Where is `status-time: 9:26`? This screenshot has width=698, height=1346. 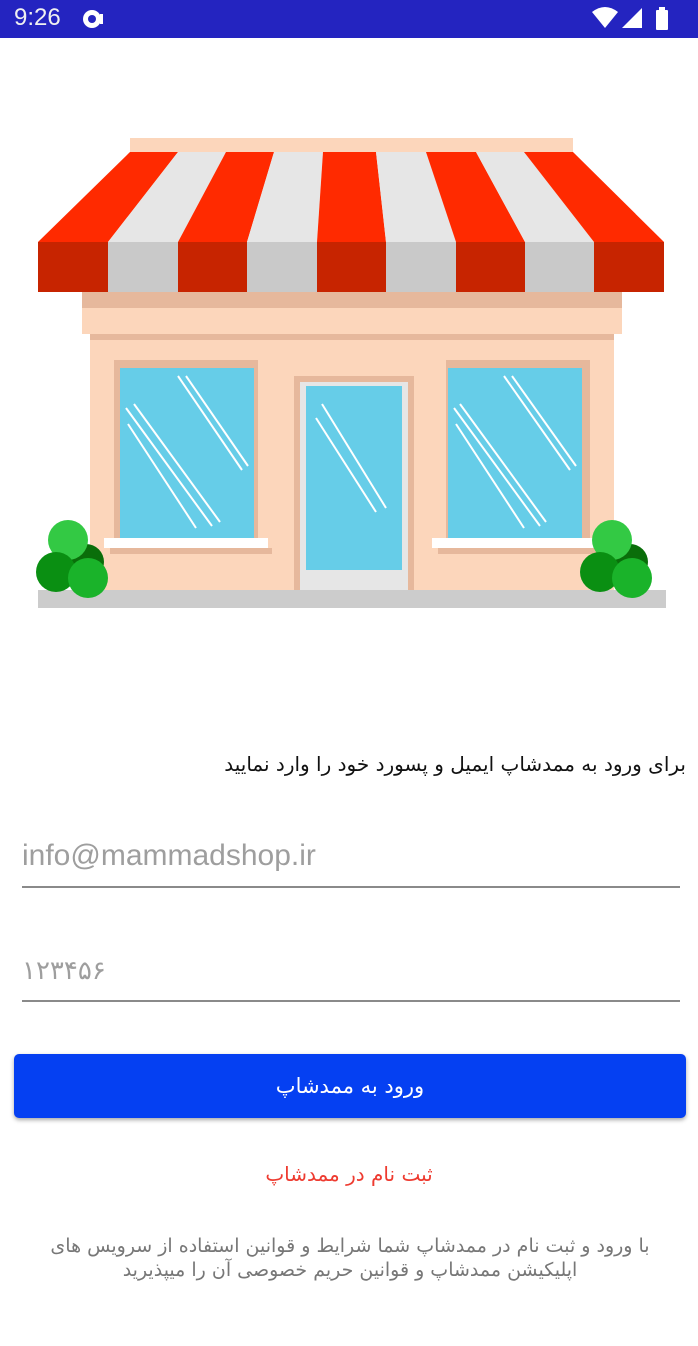 status-time: 9:26 is located at coordinates (37, 17).